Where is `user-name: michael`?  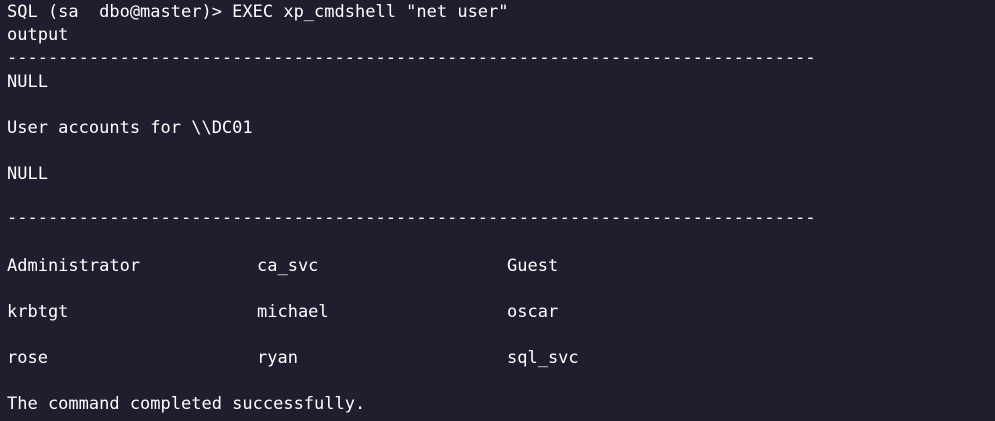 user-name: michael is located at coordinates (293, 312).